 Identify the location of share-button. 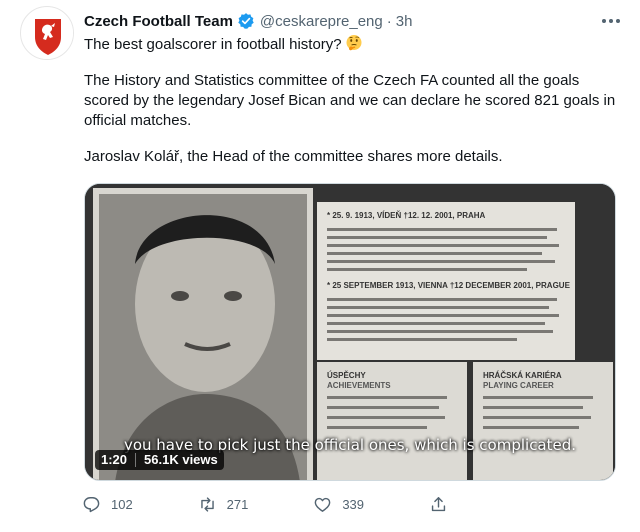
(445, 504).